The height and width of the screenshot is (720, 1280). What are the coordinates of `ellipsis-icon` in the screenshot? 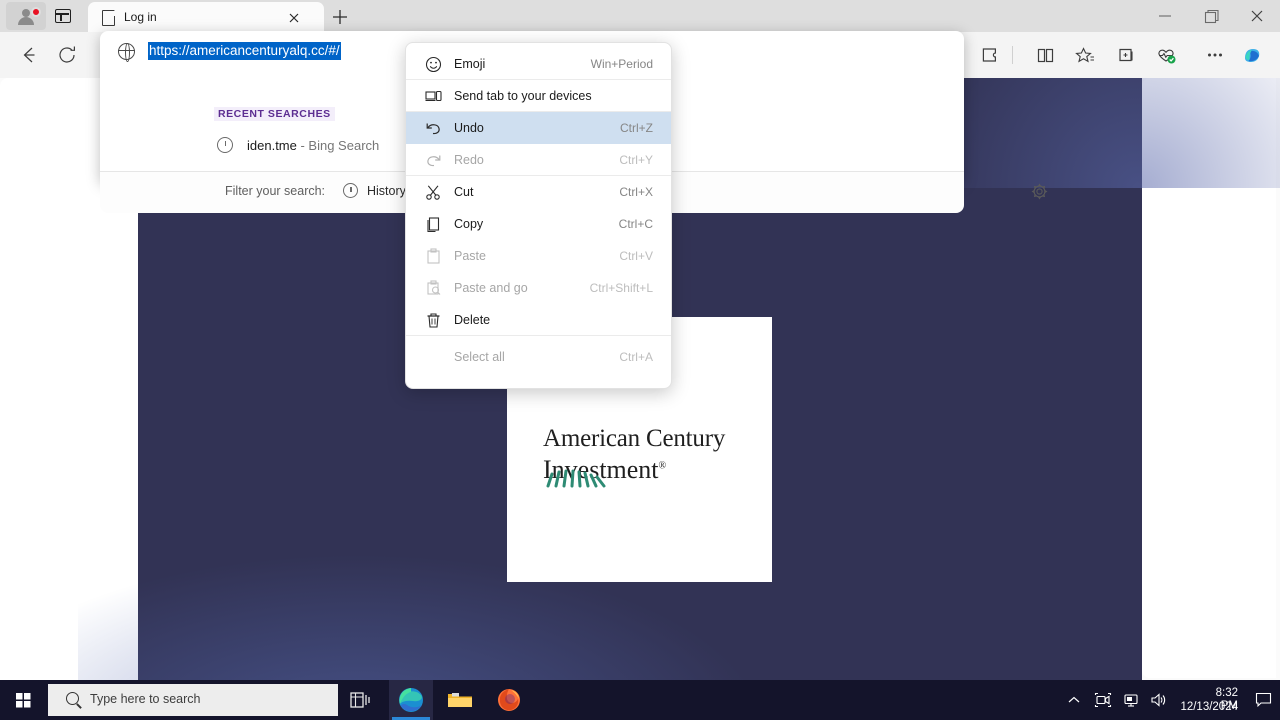 It's located at (1215, 55).